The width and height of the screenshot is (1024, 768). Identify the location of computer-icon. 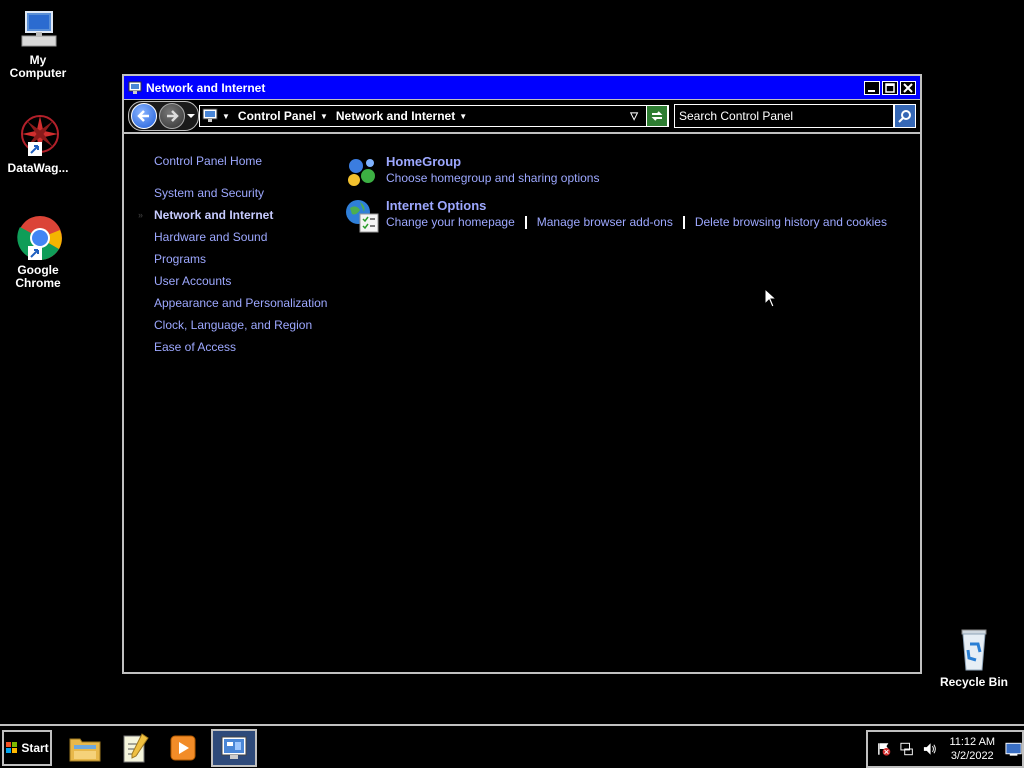
(39, 29).